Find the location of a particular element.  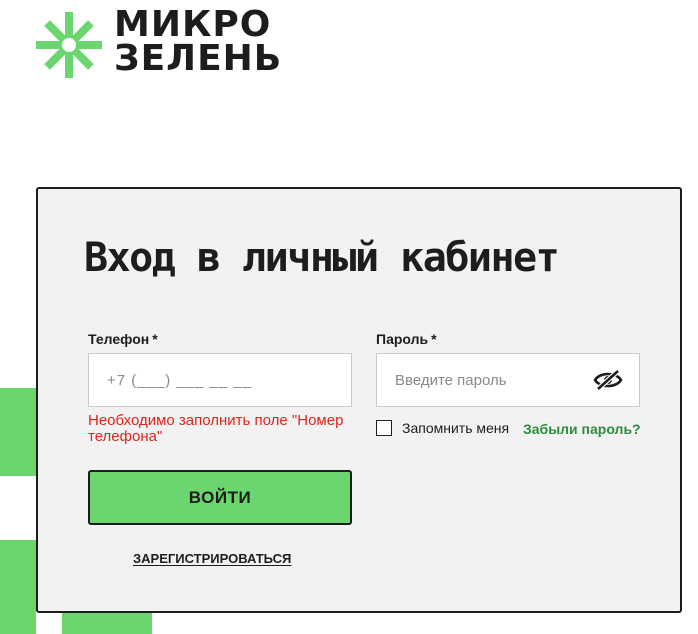

remember-me-checkbox is located at coordinates (384, 428).